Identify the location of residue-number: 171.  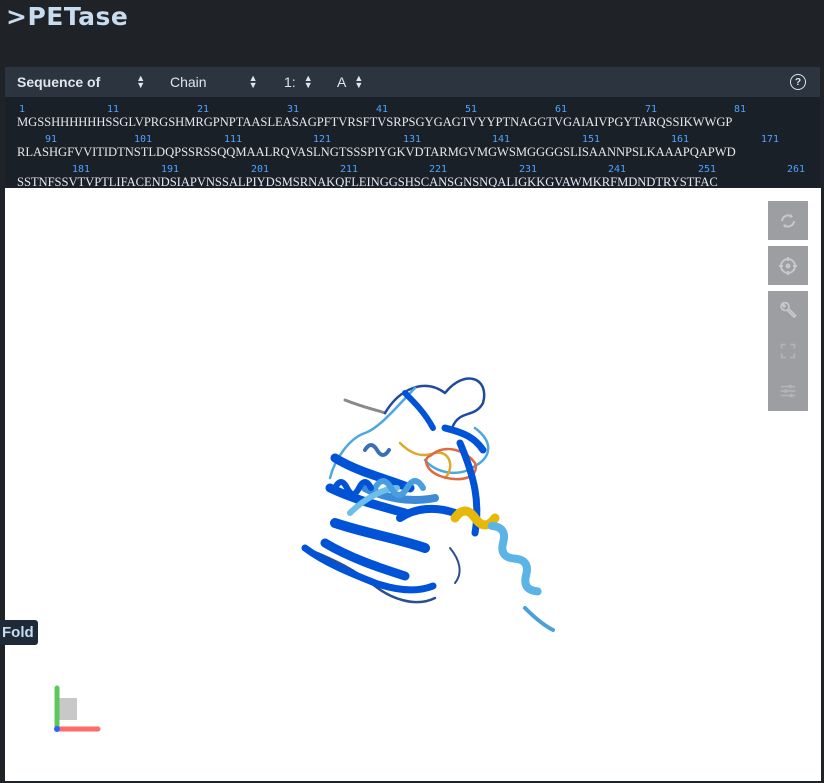
(770, 139).